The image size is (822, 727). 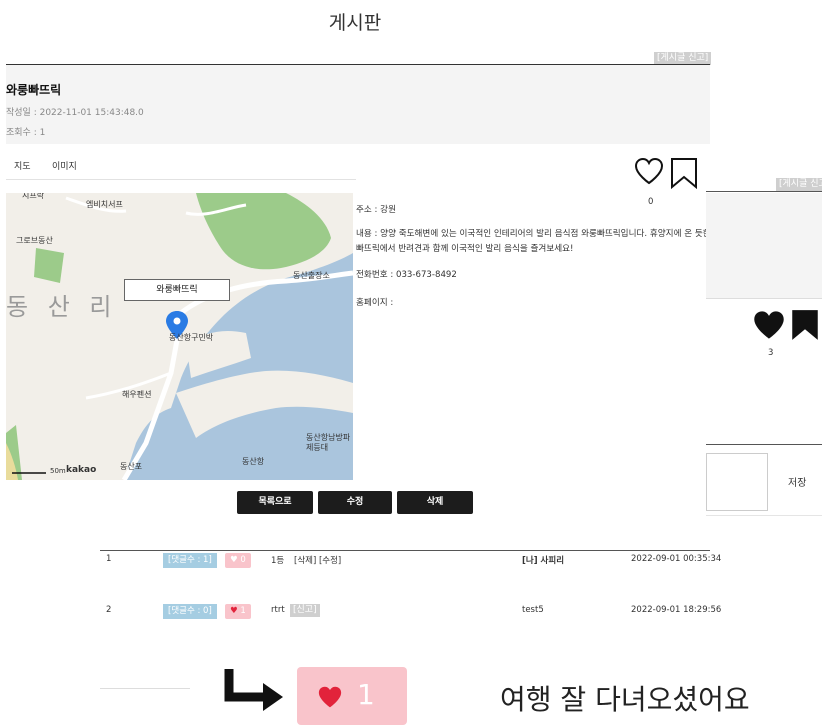 What do you see at coordinates (375, 303) in the screenshot?
I see `info-homepage: 홈페이지 :` at bounding box center [375, 303].